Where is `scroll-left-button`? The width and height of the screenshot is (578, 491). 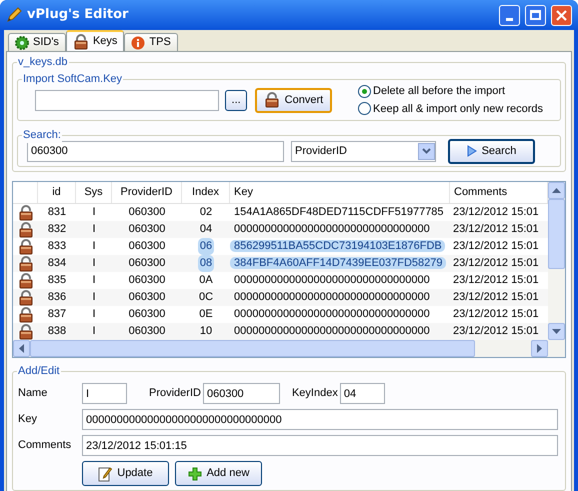
scroll-left-button is located at coordinates (21, 348).